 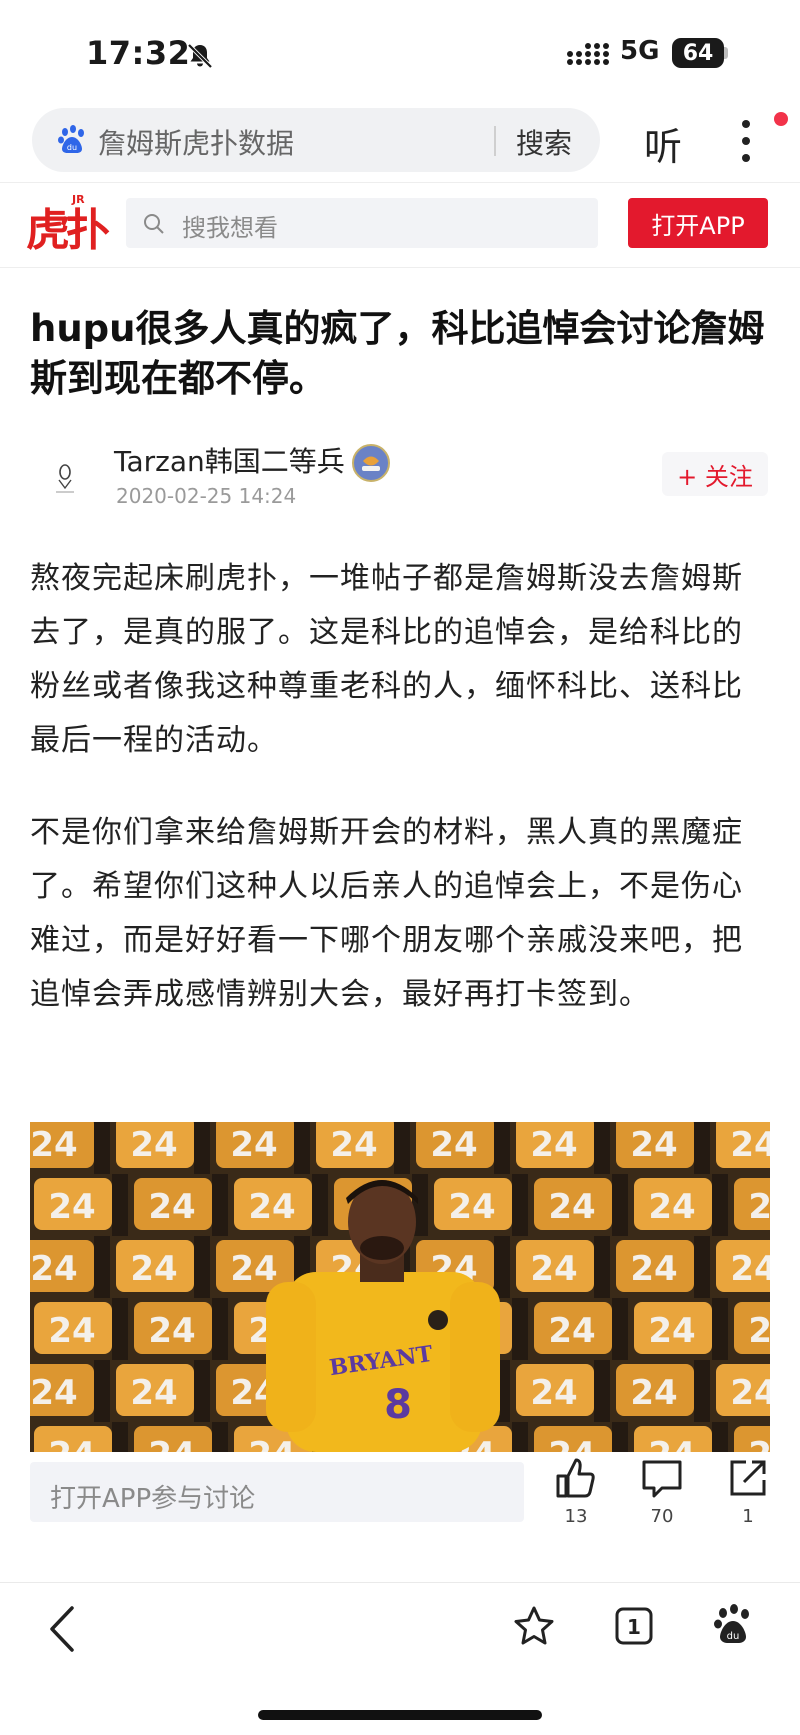 What do you see at coordinates (138, 53) in the screenshot?
I see `status-time: 17:32` at bounding box center [138, 53].